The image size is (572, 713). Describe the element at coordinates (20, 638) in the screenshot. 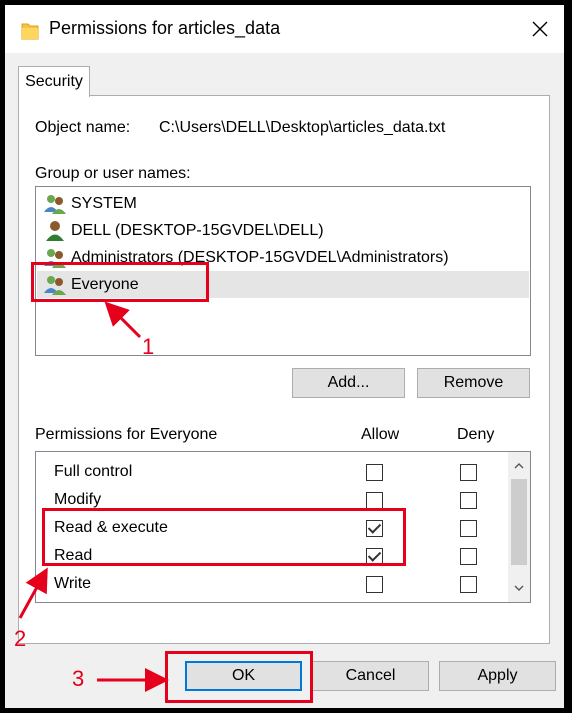

I see `annotation-step-2: 2` at that location.